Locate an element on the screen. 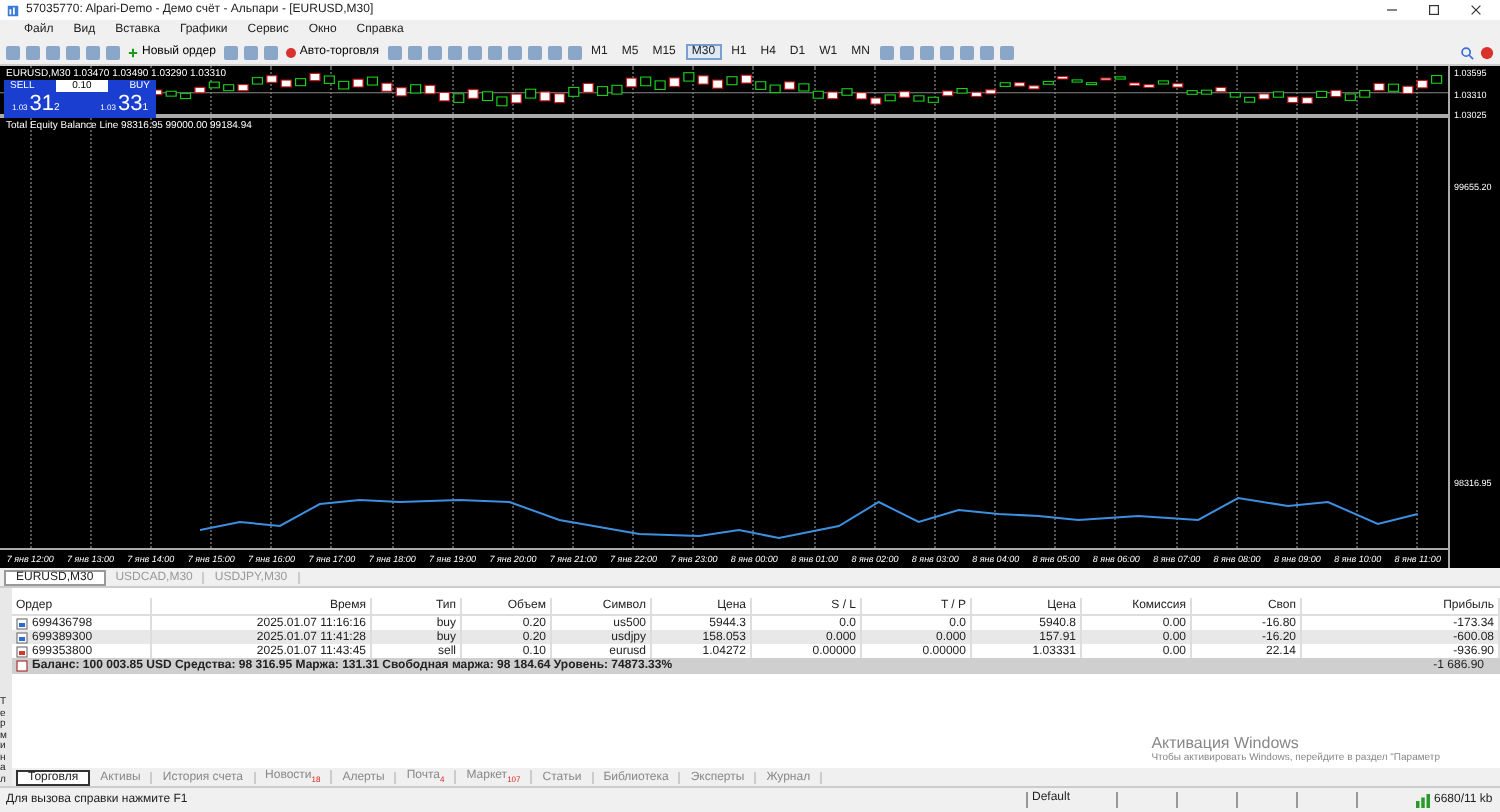 This screenshot has height=812, width=1500. maximize-icon is located at coordinates (1434, 10).